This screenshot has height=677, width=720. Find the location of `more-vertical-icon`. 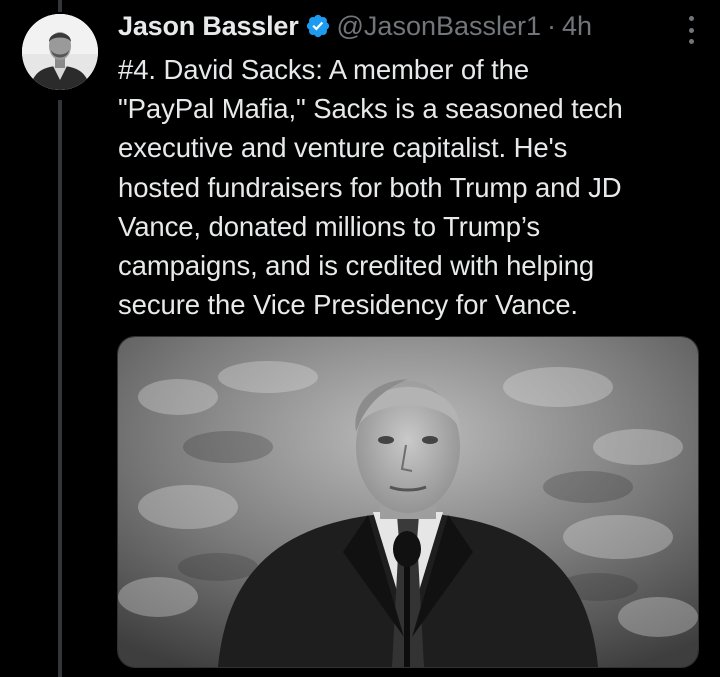

more-vertical-icon is located at coordinates (691, 30).